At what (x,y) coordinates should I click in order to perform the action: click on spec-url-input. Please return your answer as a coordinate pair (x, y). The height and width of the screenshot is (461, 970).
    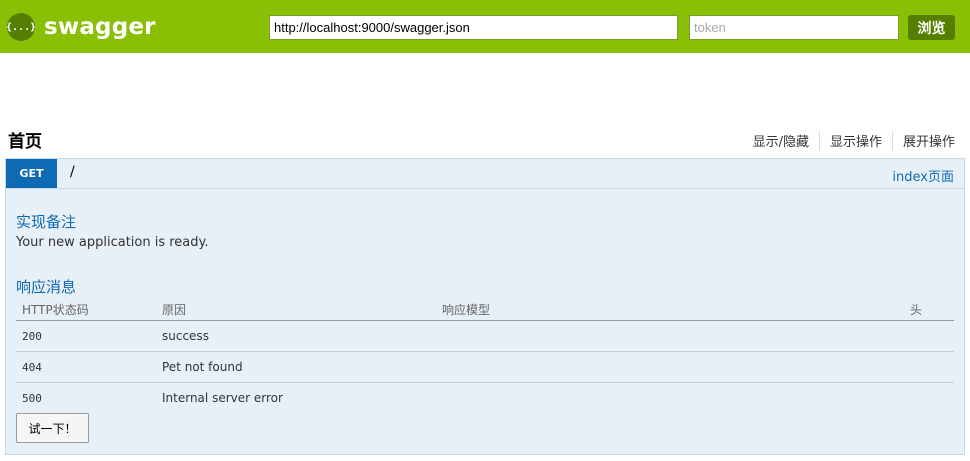
    Looking at the image, I should click on (473, 27).